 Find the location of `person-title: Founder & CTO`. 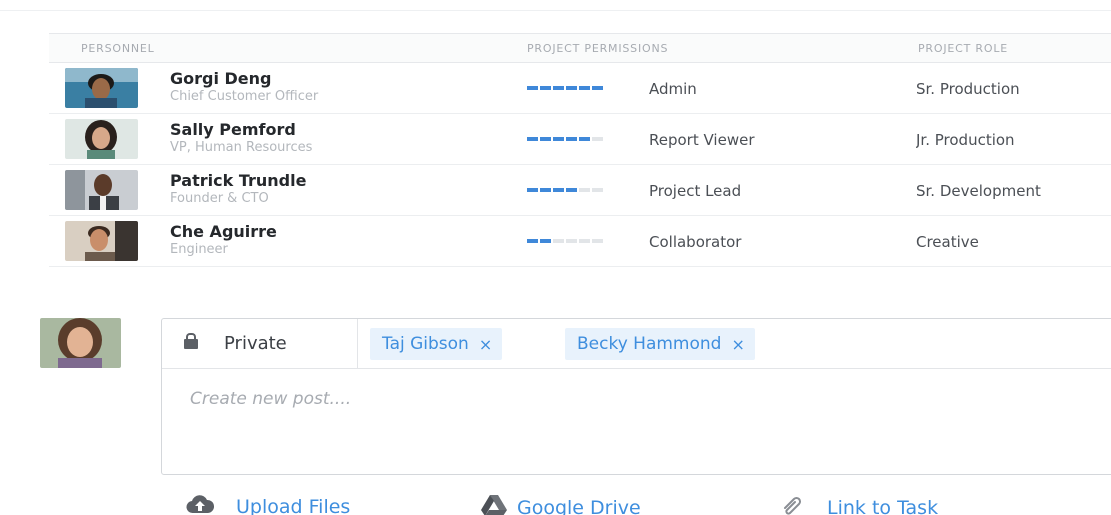

person-title: Founder & CTO is located at coordinates (219, 198).